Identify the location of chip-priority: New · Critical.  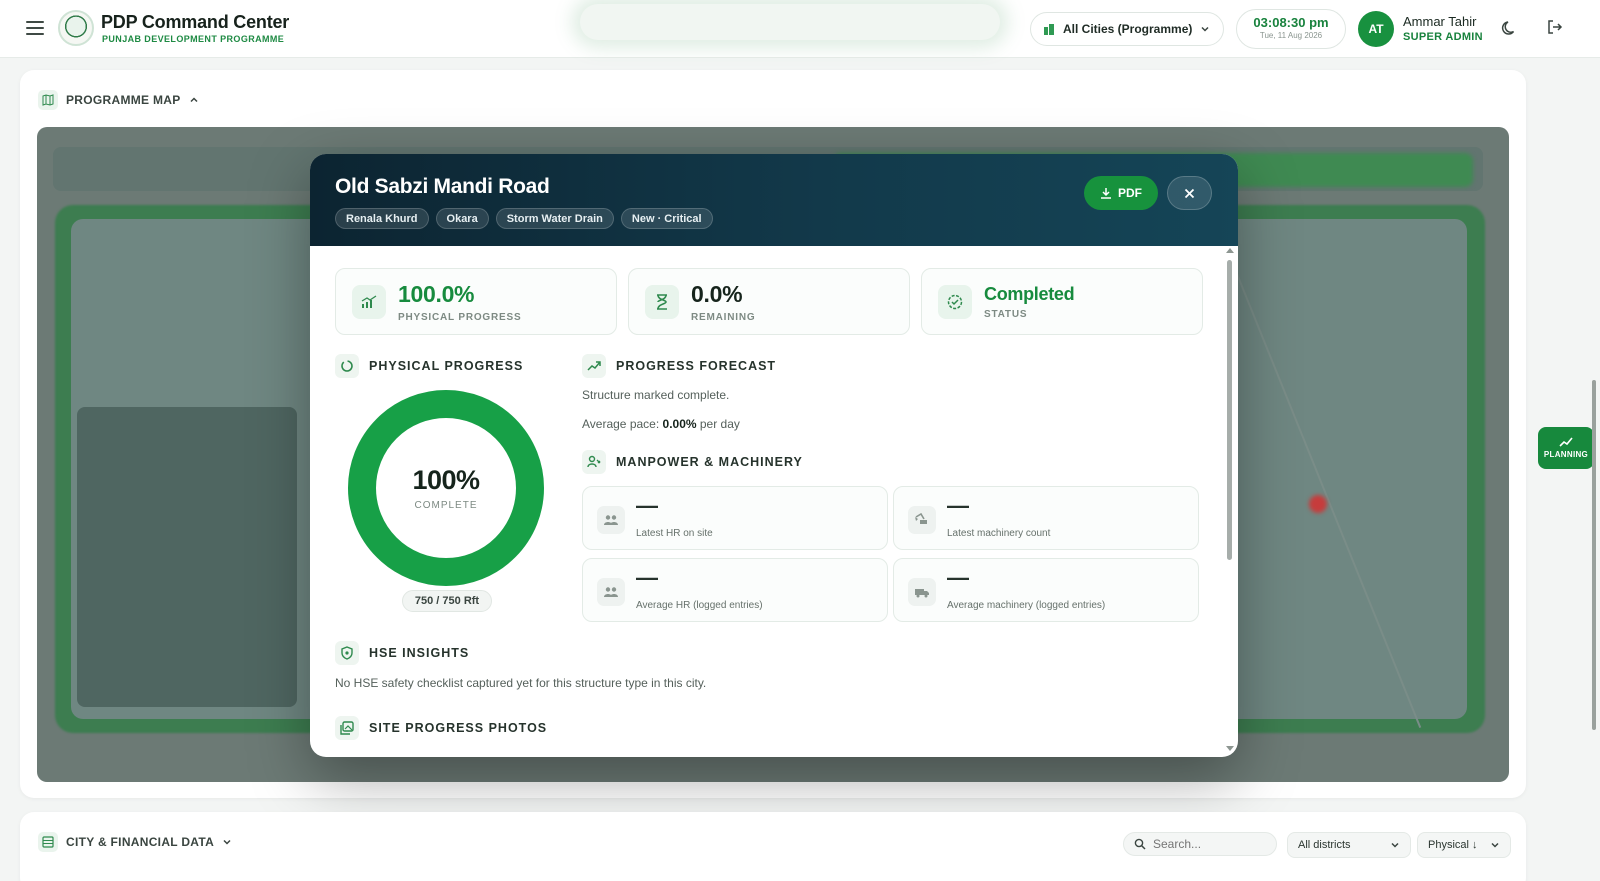
(666, 218).